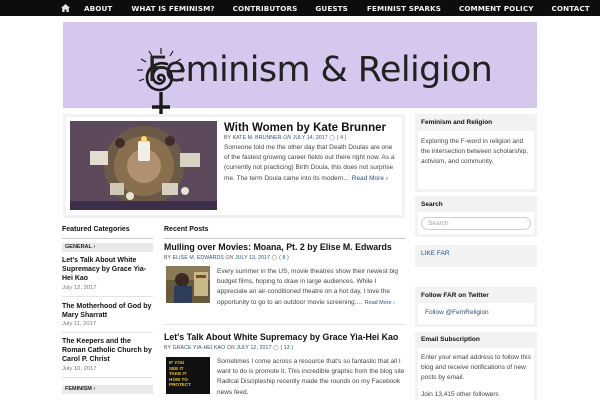 The height and width of the screenshot is (400, 600). Describe the element at coordinates (172, 8) in the screenshot. I see `nav-item-what-is-feminism: WHAT IS FEMINISM?` at that location.